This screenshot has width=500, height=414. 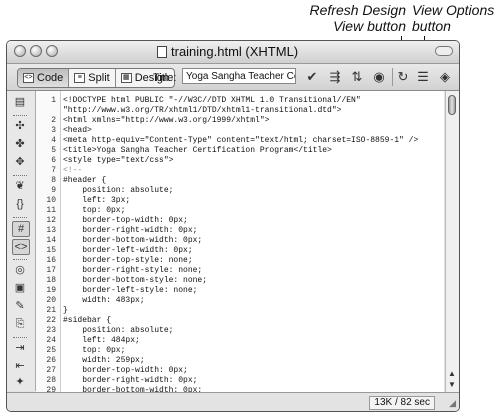 I want to click on code-line: 19 border-left-style: none;, so click(x=240, y=291).